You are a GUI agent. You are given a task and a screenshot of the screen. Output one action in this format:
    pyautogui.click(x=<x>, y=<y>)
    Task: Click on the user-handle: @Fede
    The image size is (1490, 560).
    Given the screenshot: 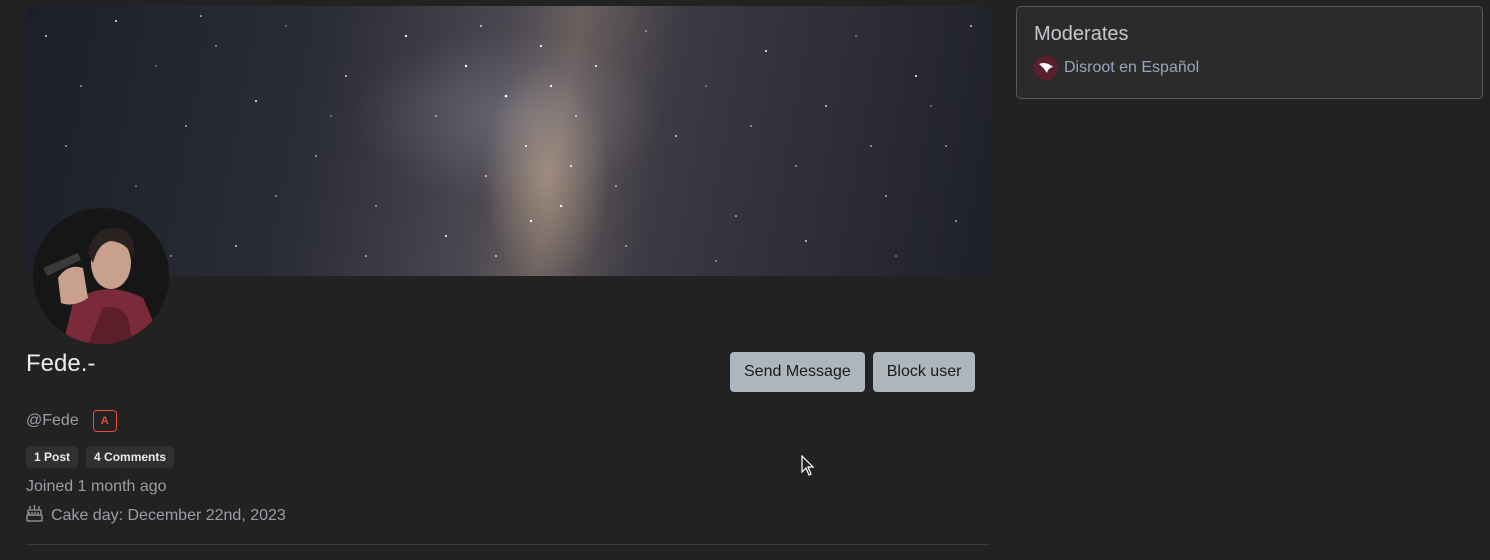 What is the action you would take?
    pyautogui.click(x=52, y=420)
    